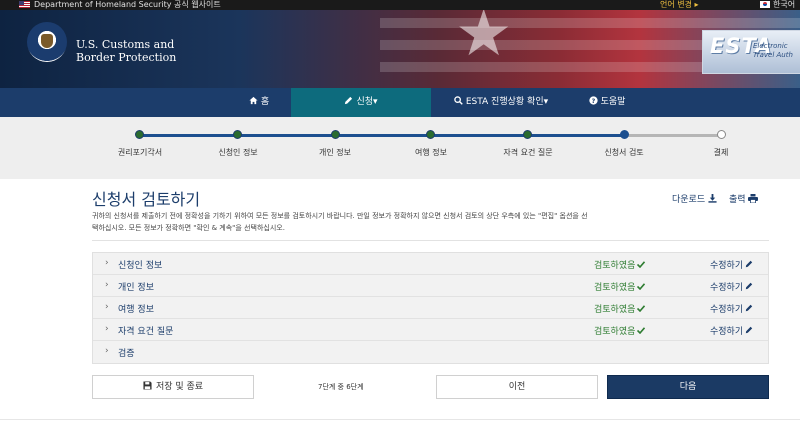 The height and width of the screenshot is (421, 800). I want to click on step-label: 개인 정보, so click(335, 152).